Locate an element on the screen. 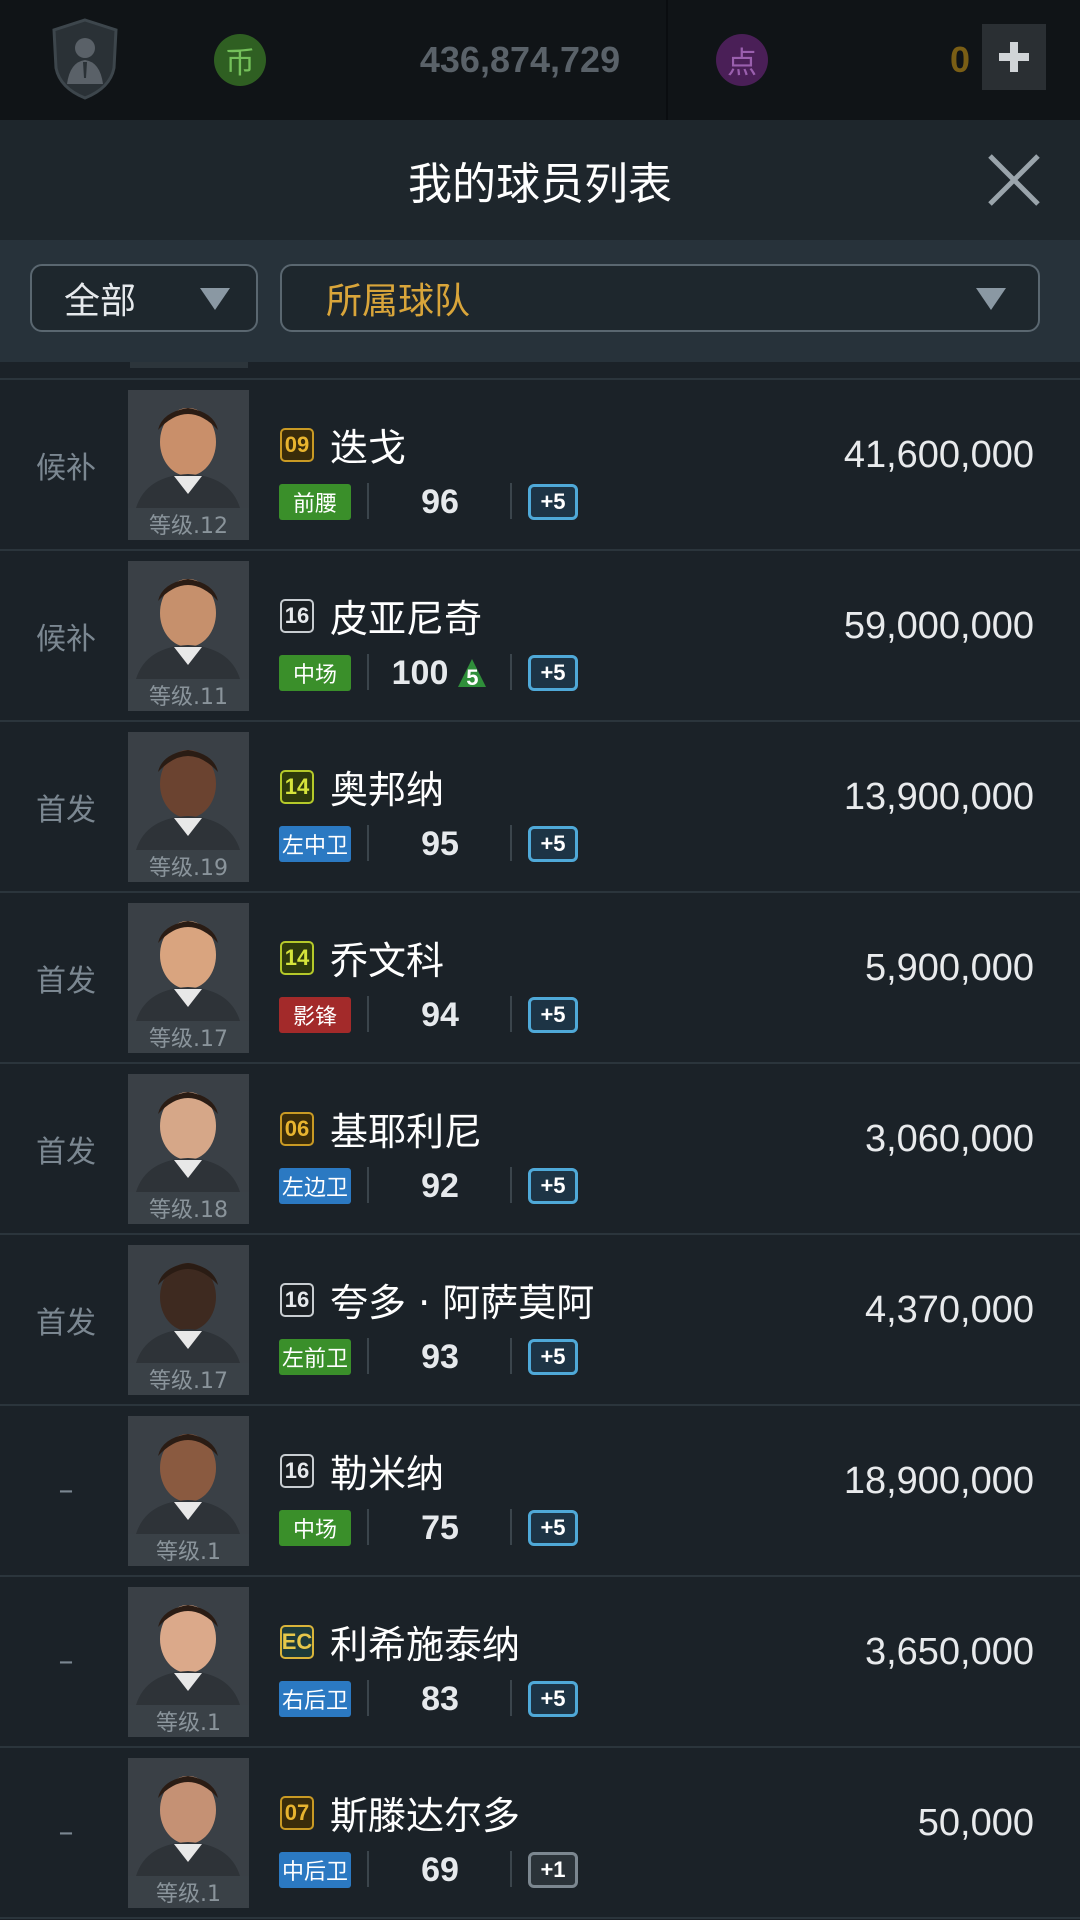  add-points-button is located at coordinates (1014, 57).